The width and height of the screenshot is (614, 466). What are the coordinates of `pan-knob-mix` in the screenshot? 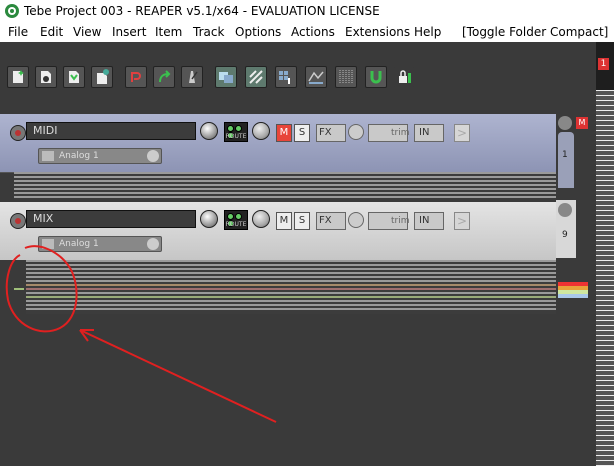 It's located at (261, 219).